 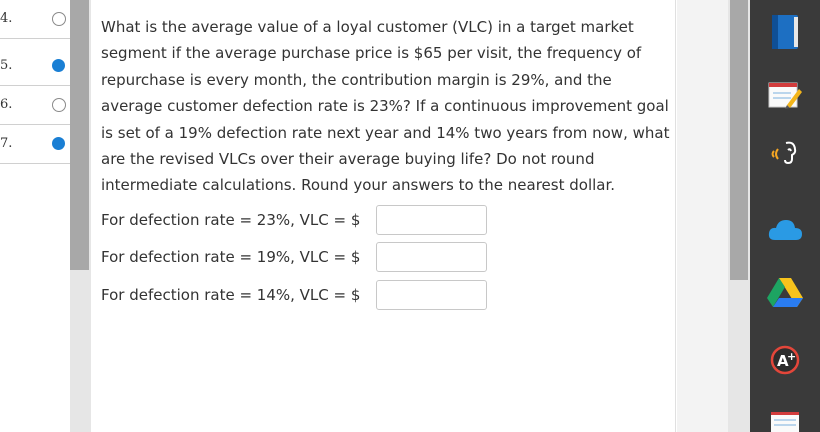 I want to click on nav-item-5: 5., so click(x=35, y=66).